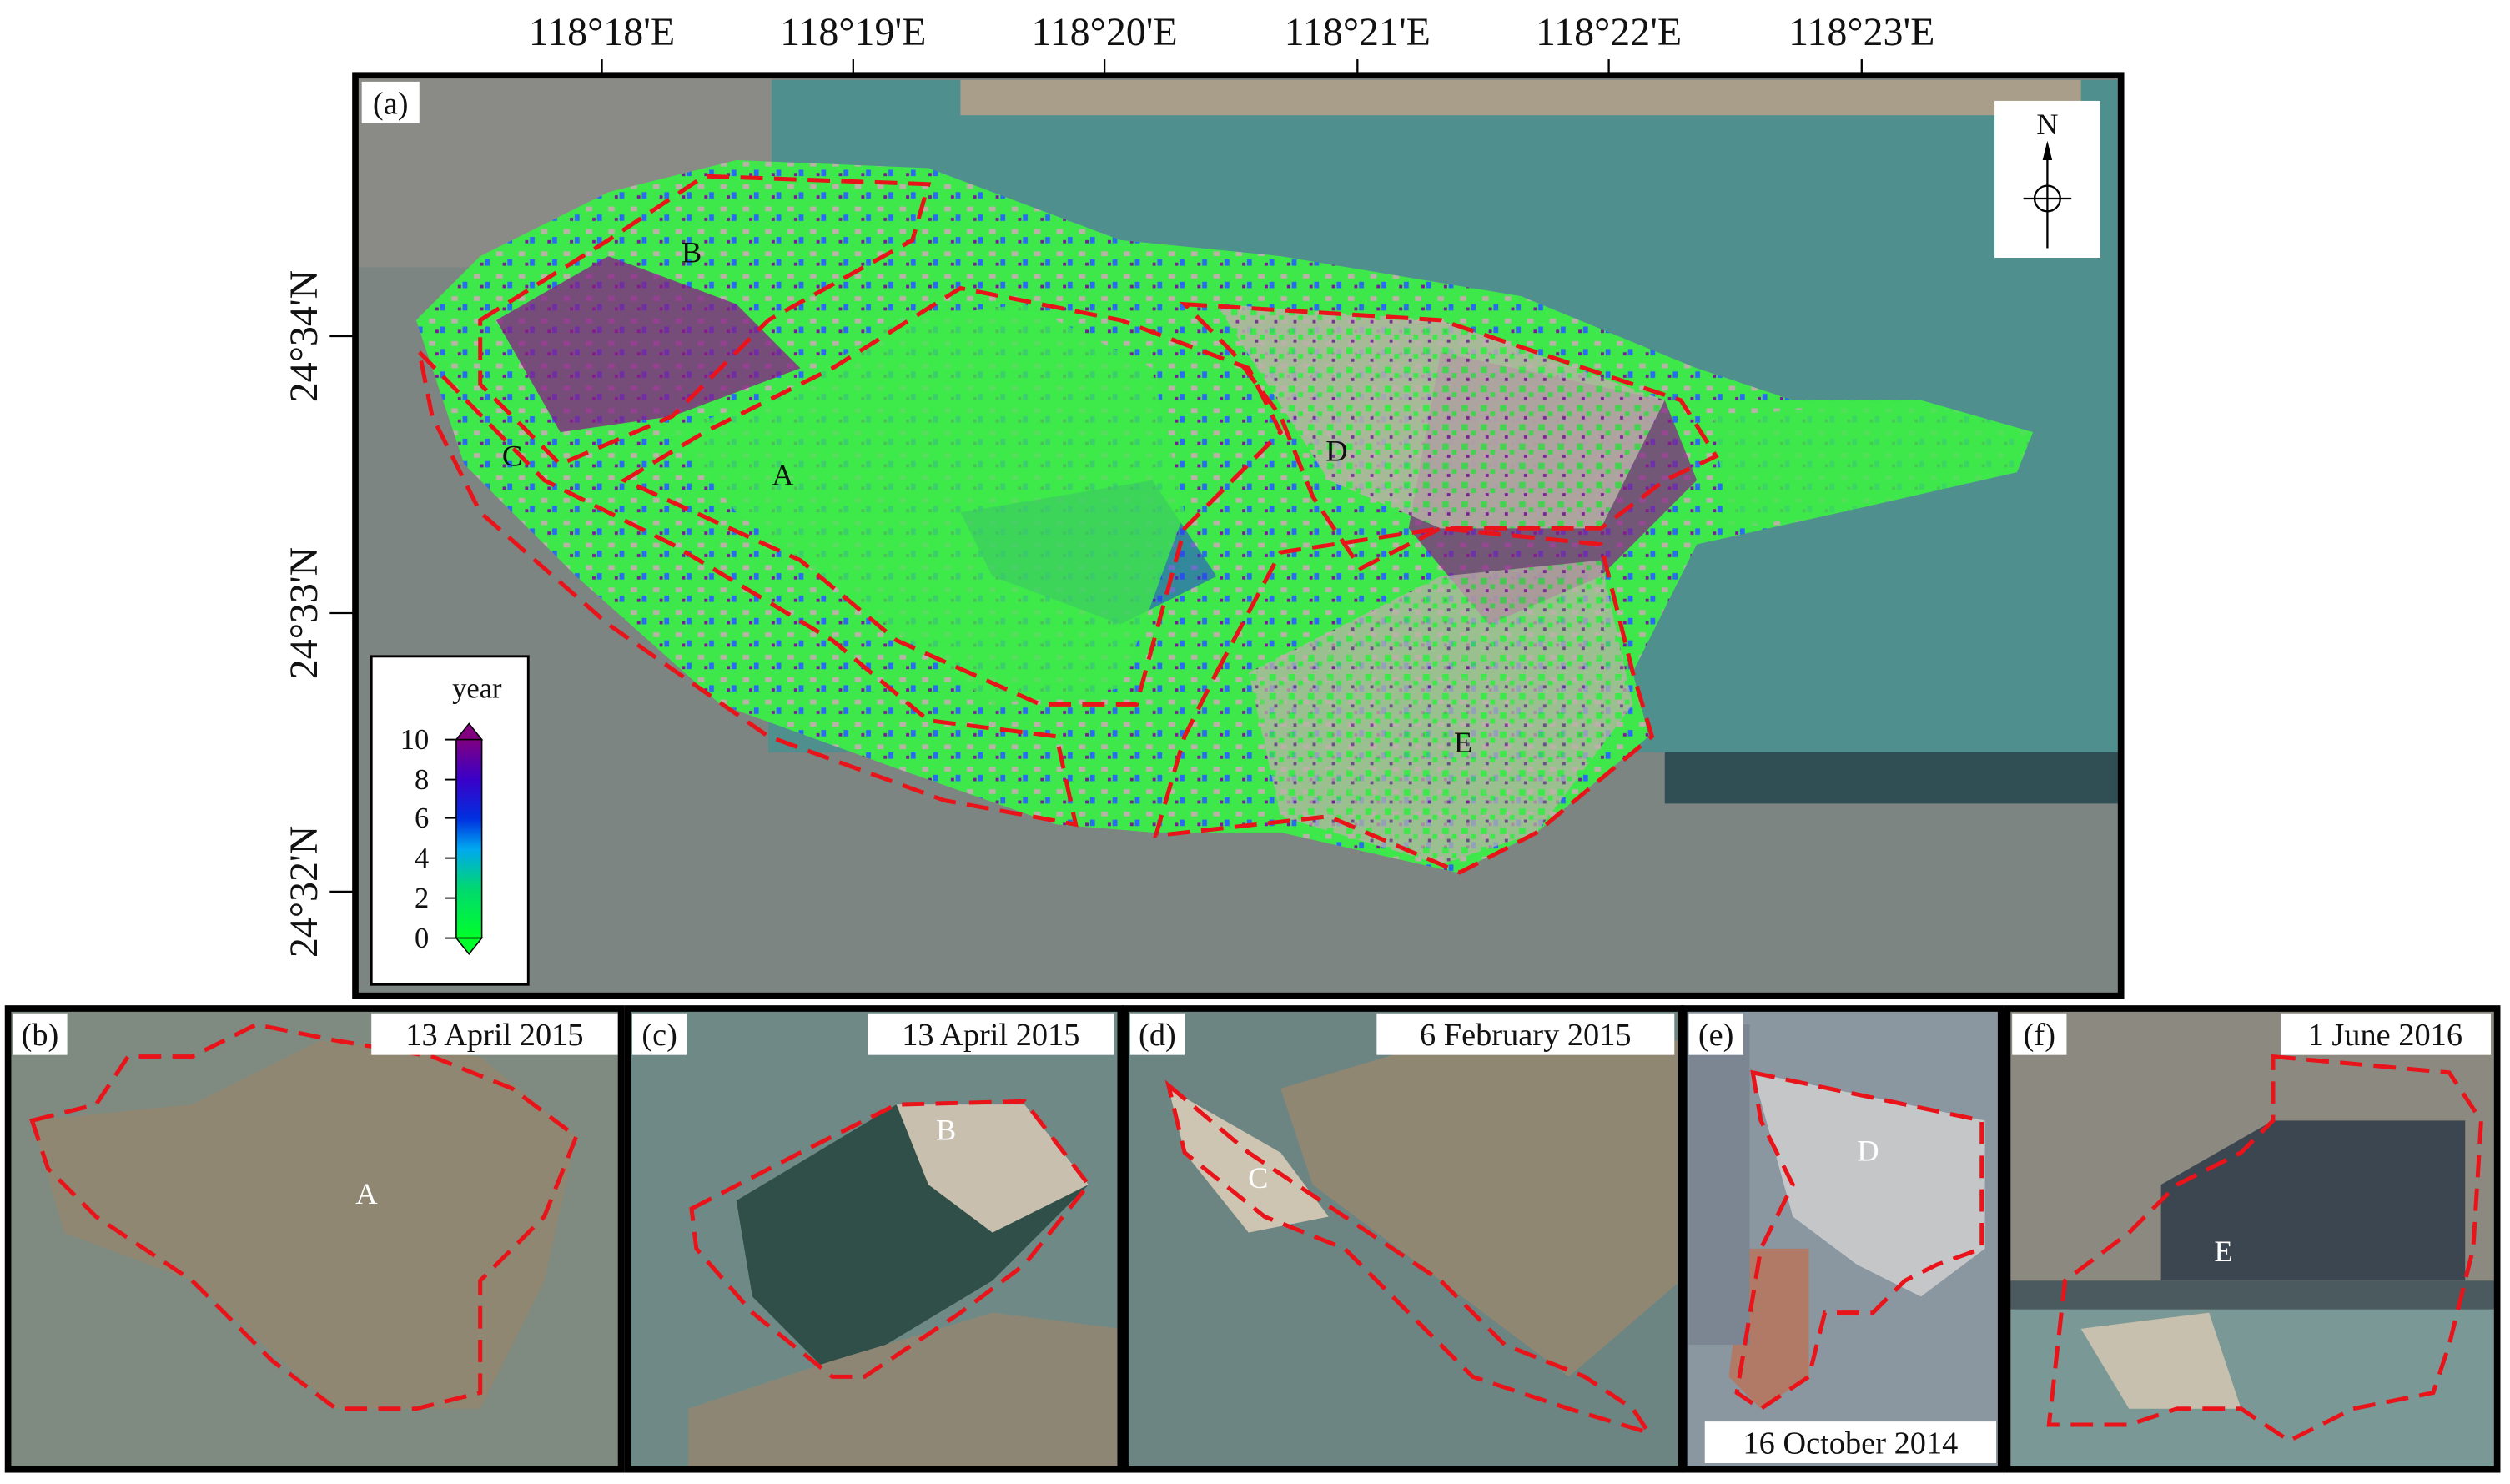 This screenshot has height=1484, width=2510. I want to click on legend-tick: 4, so click(422, 859).